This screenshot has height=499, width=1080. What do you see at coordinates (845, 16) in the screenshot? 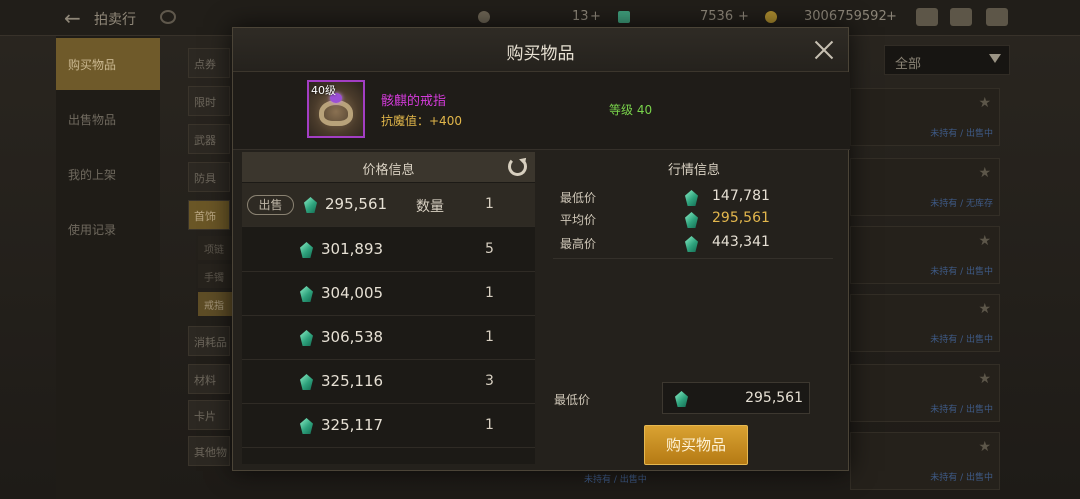
I see `gold-count: 3006759592` at bounding box center [845, 16].